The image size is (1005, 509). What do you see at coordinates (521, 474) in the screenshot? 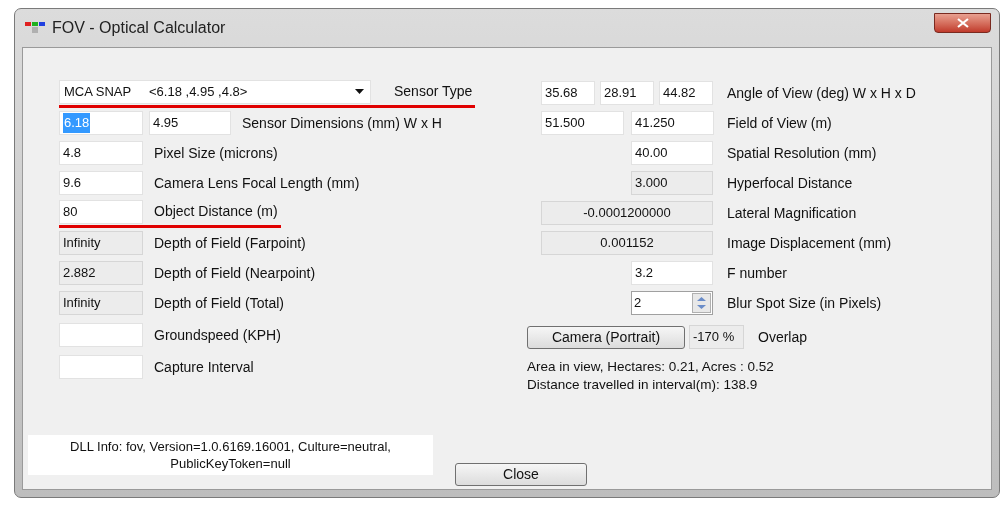
I see `close-button: Close` at bounding box center [521, 474].